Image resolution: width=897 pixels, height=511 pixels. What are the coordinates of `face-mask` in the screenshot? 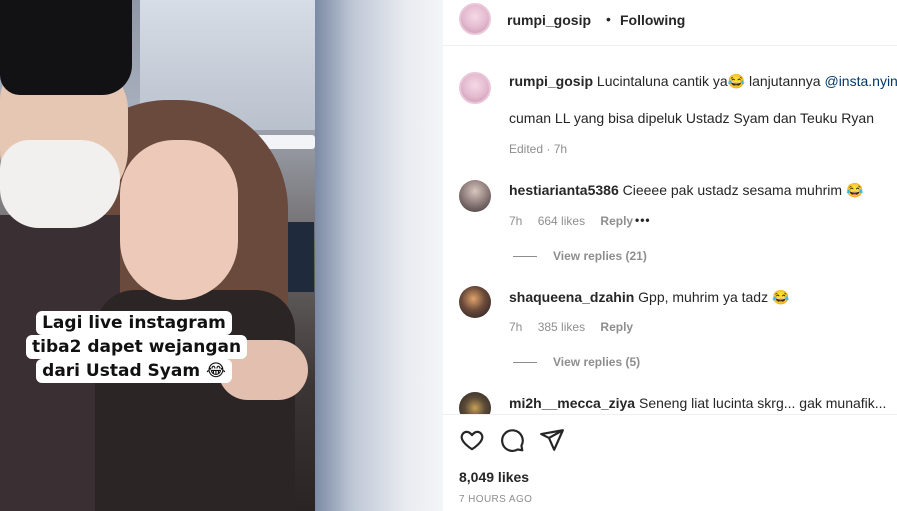 It's located at (60, 184).